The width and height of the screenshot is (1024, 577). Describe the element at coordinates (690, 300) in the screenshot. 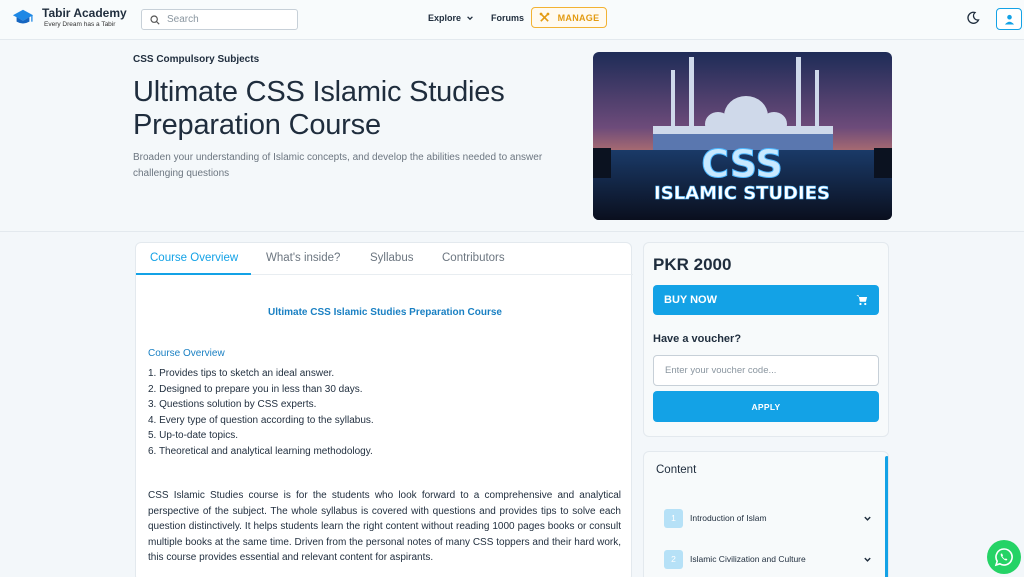

I see `buy-now-label: BUY NOW` at that location.